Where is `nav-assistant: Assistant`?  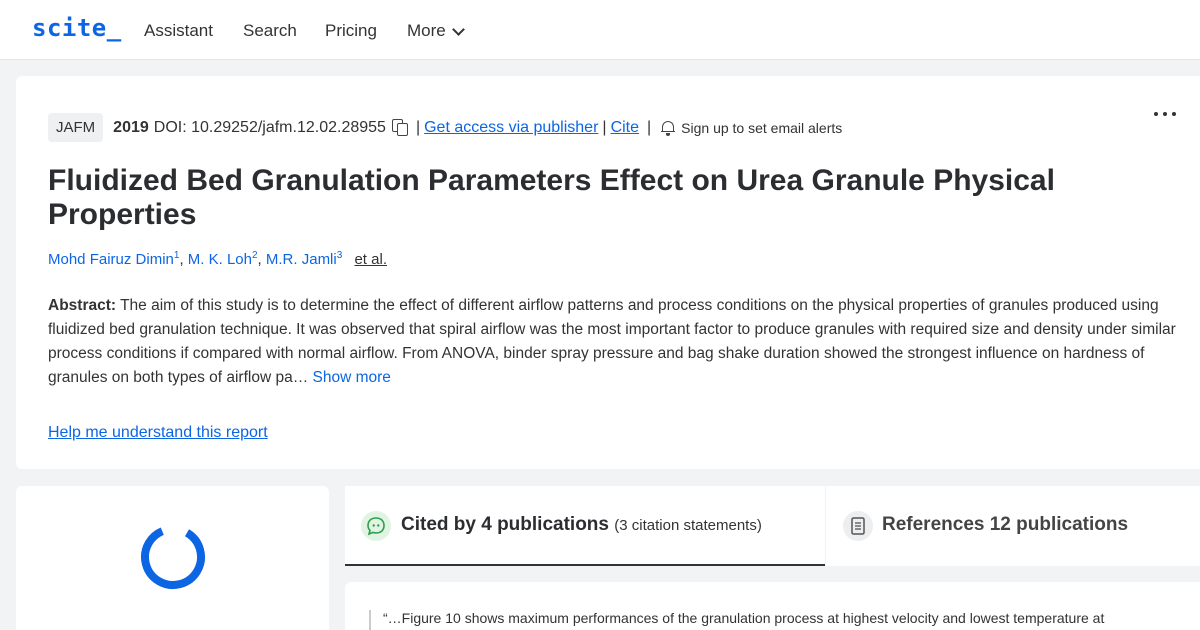 nav-assistant: Assistant is located at coordinates (178, 31).